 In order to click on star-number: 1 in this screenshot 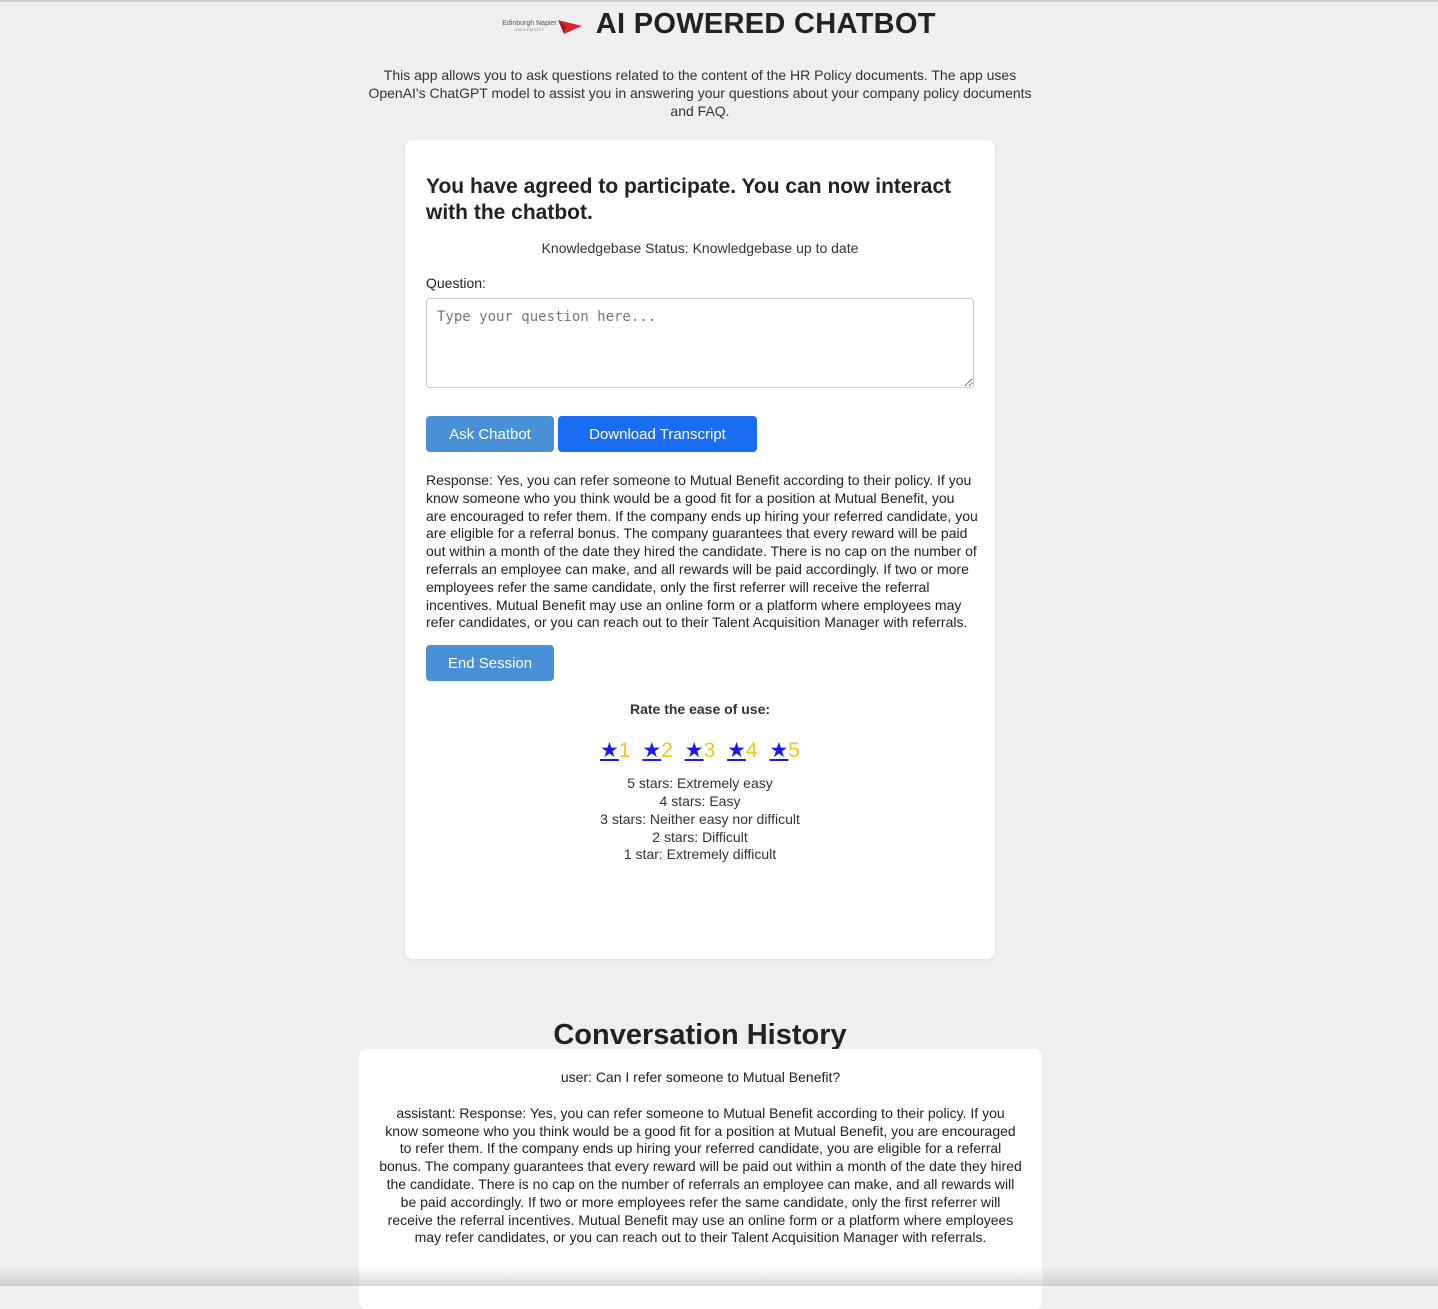, I will do `click(624, 751)`.